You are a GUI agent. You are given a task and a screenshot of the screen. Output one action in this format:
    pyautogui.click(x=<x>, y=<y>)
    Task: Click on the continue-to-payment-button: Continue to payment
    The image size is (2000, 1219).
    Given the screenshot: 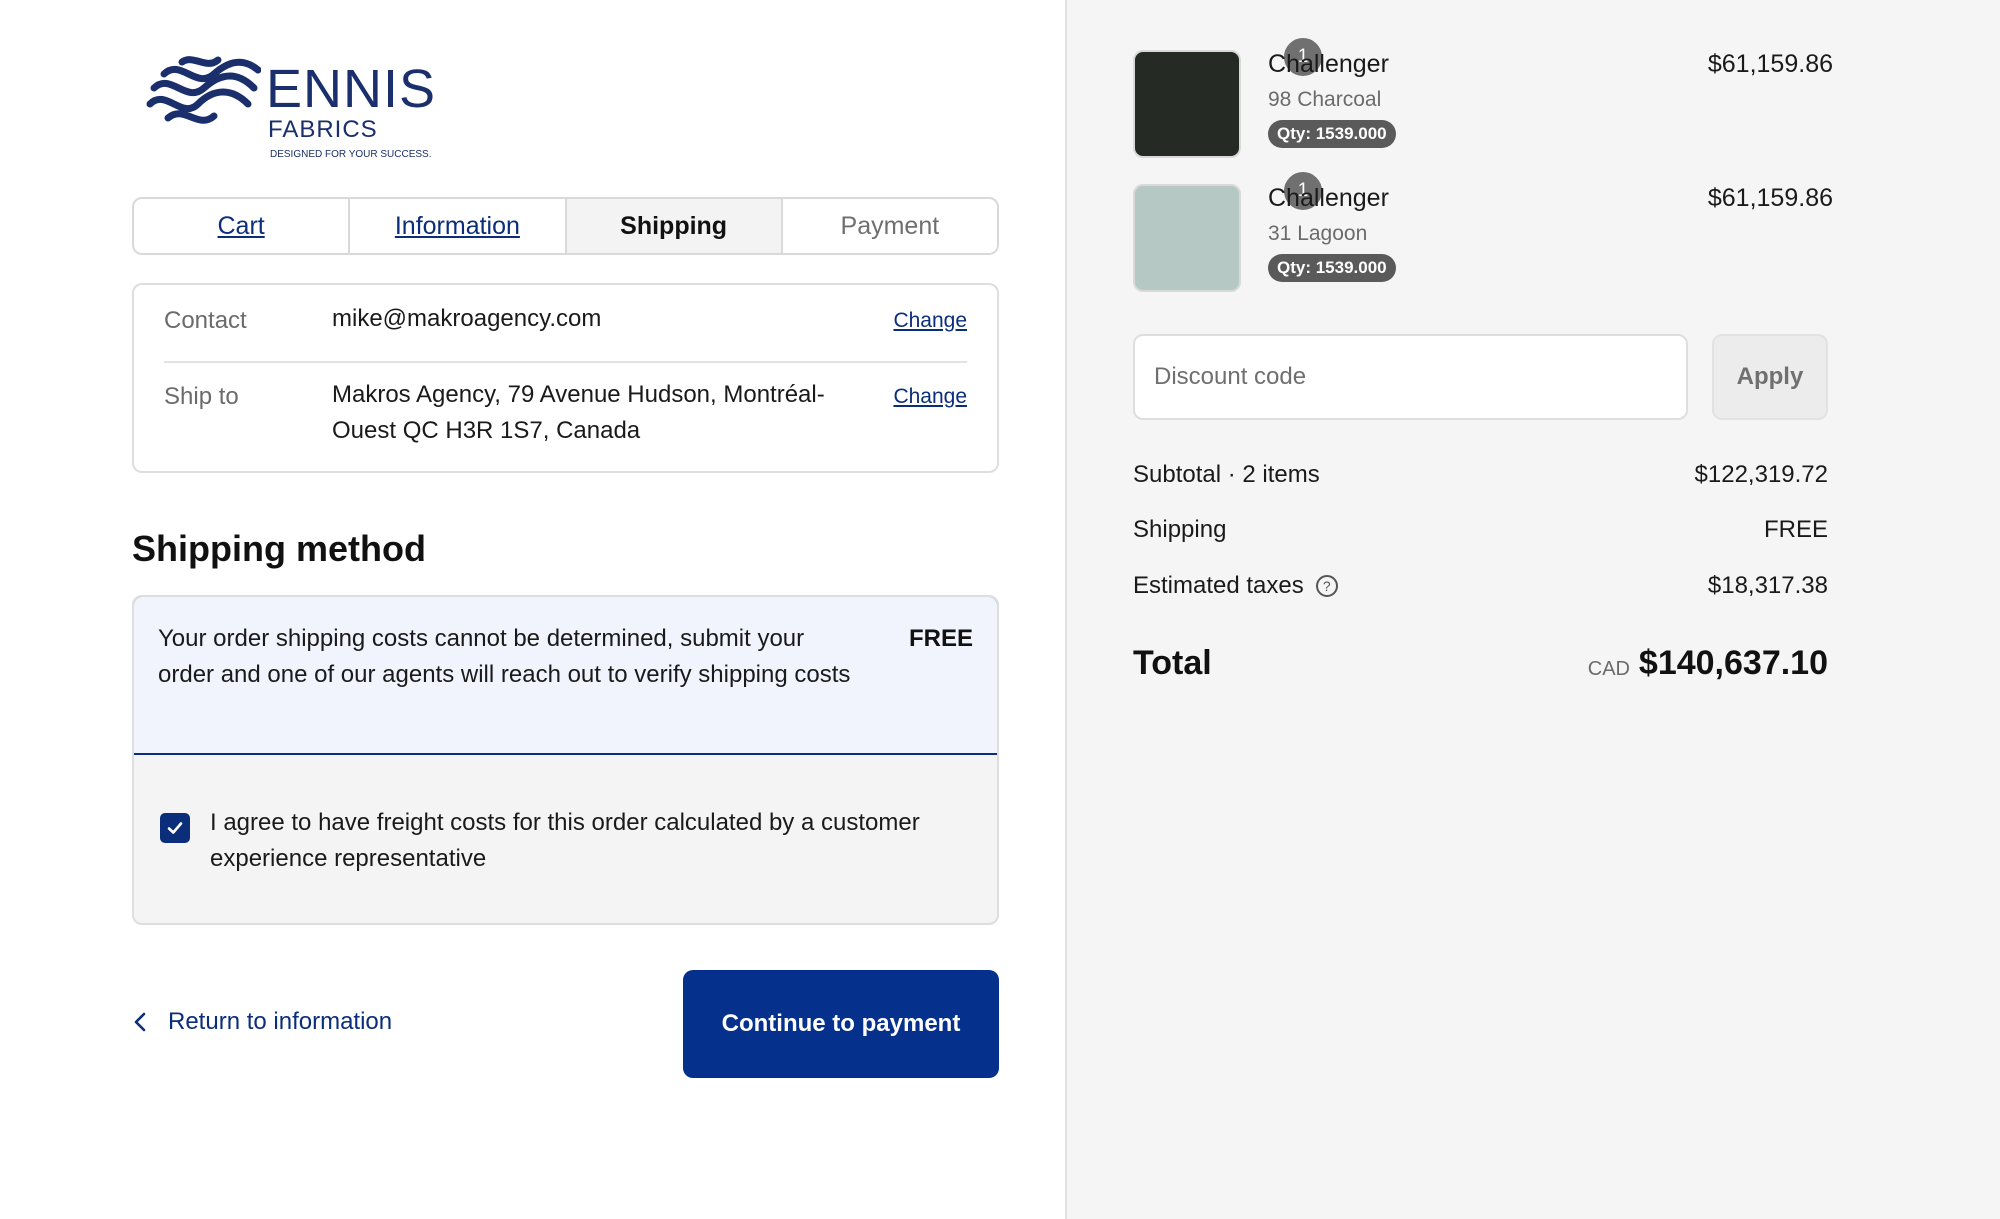 What is the action you would take?
    pyautogui.click(x=841, y=1024)
    